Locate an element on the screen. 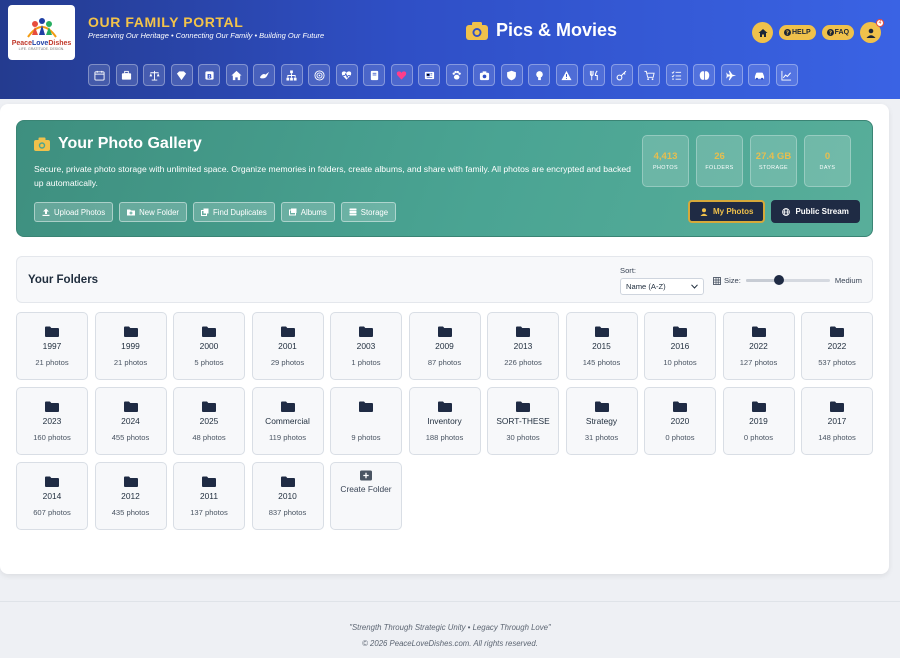  nav-warning-button is located at coordinates (566, 75).